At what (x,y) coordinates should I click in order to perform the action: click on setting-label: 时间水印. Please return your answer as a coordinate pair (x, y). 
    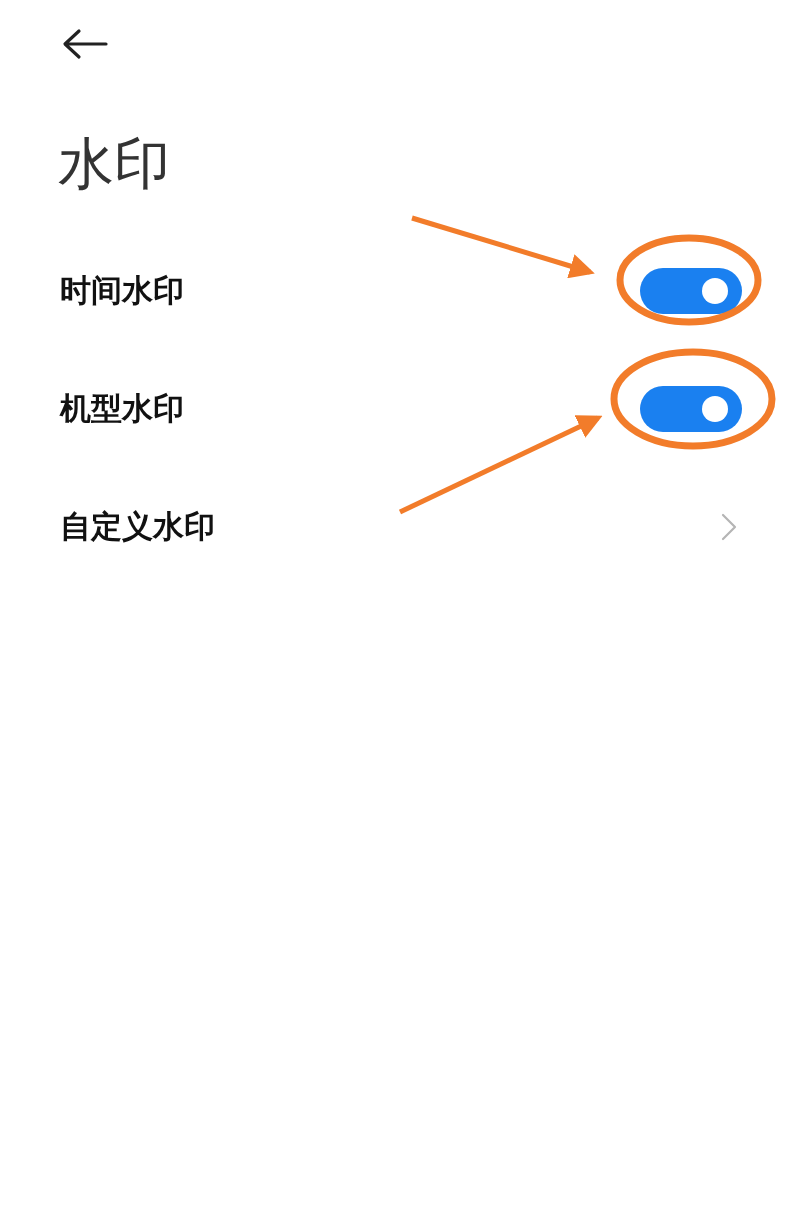
    Looking at the image, I should click on (122, 290).